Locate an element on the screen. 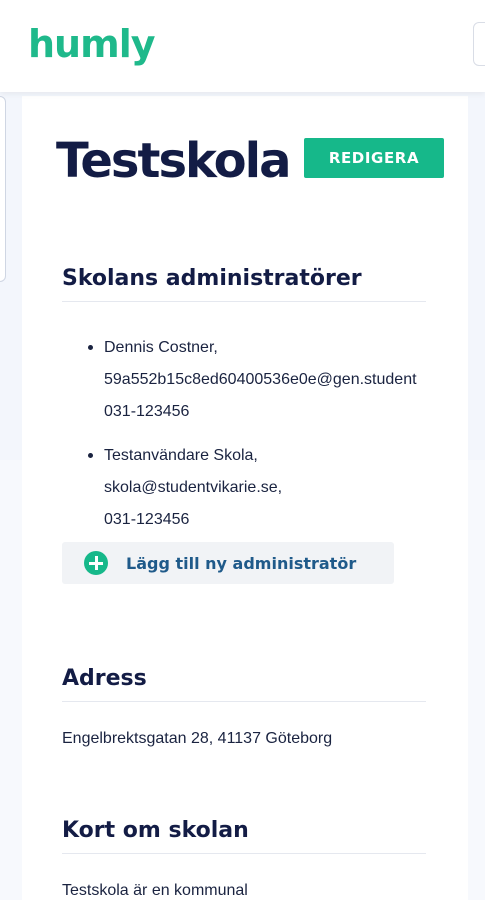 This screenshot has height=900, width=485. admin-email: 59a552b15c8ed60400536e0e@gen.student is located at coordinates (260, 379).